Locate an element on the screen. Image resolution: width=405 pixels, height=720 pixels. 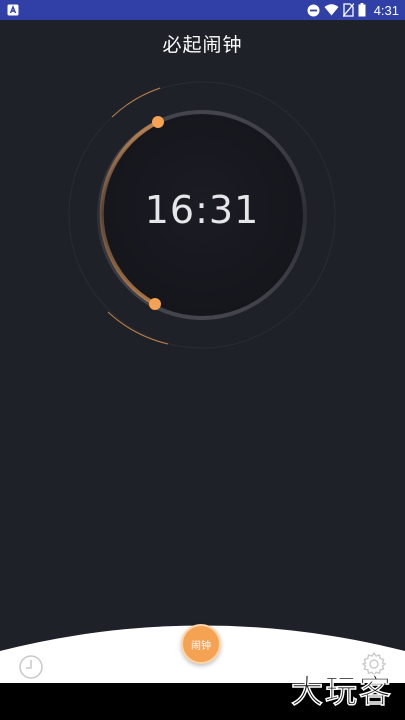
clock-icon is located at coordinates (31, 667).